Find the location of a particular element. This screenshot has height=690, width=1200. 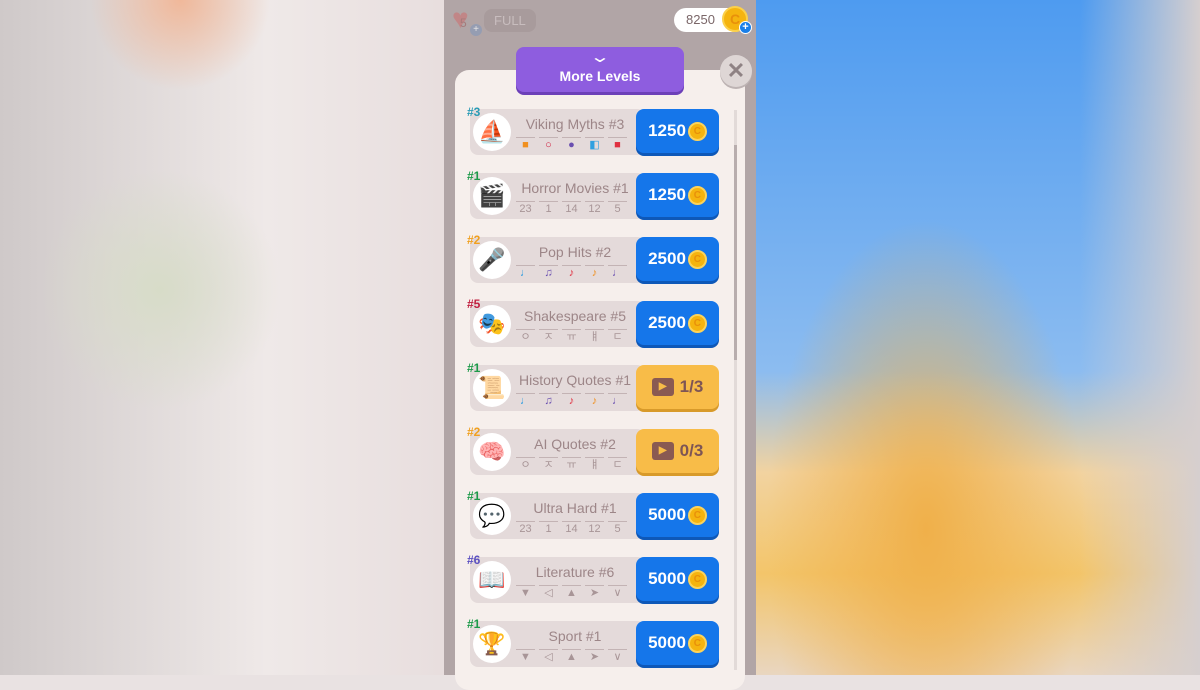

level-row: #2 🎤 Pop Hits #2 ♩ ♫ ♪ ♪ ♩ 2500 C is located at coordinates (593, 258).